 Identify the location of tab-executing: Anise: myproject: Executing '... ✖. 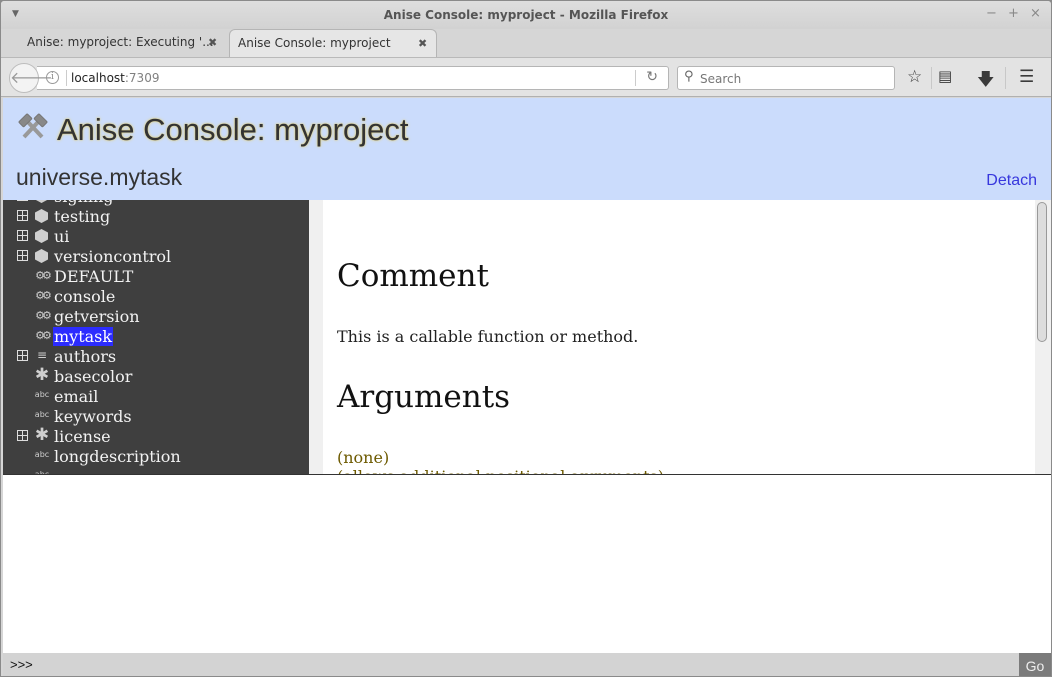
(120, 43).